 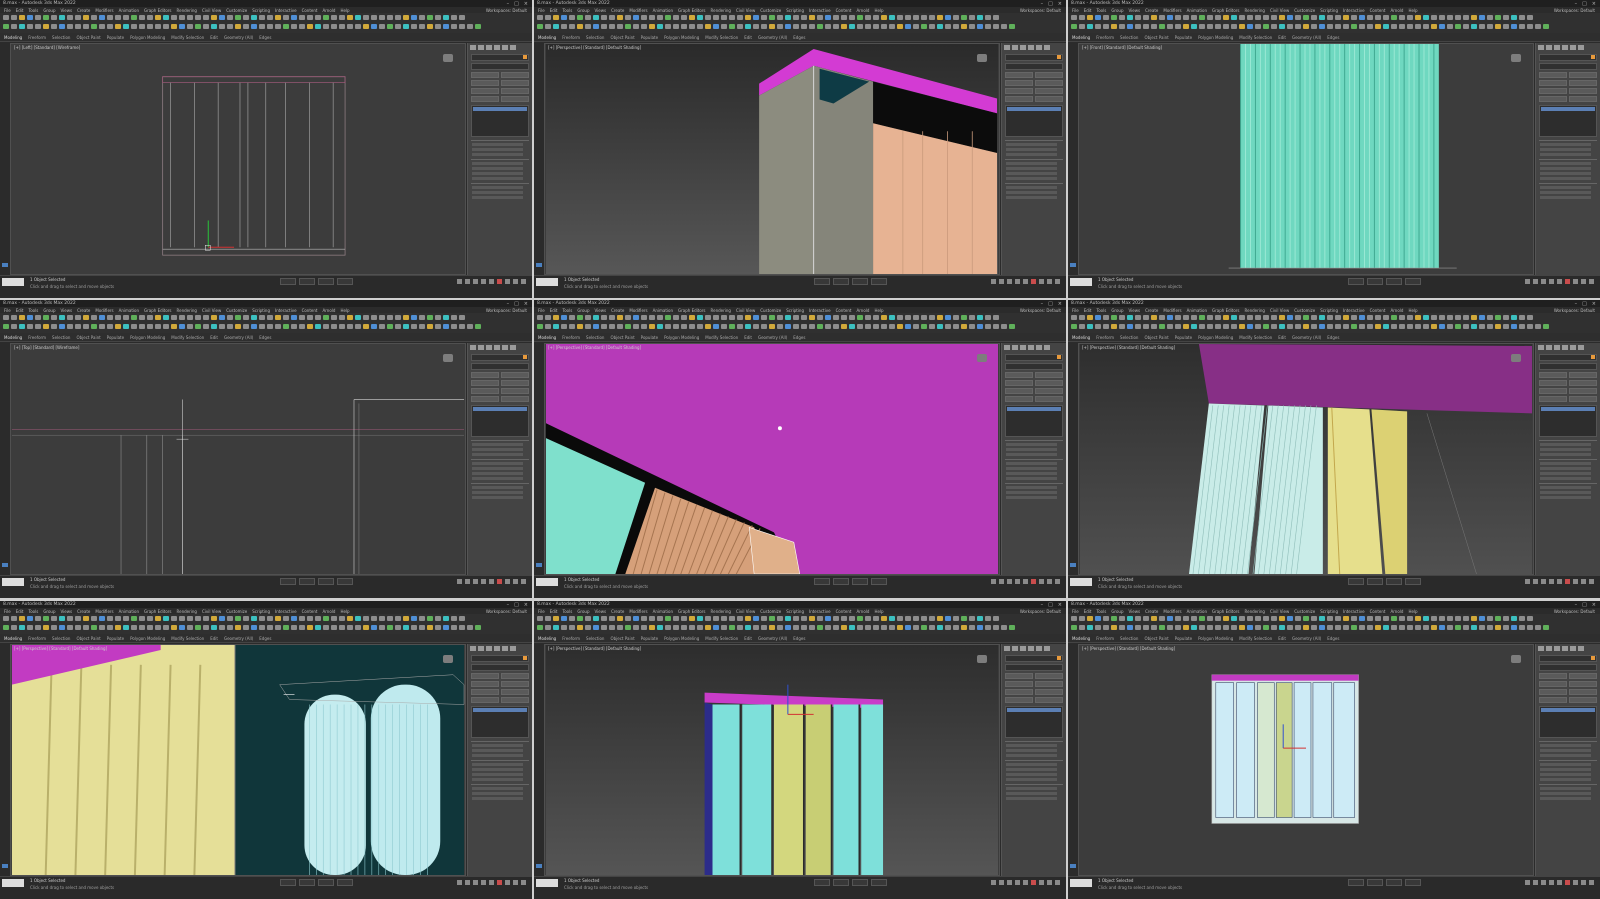 What do you see at coordinates (993, 882) in the screenshot?
I see `goto-start-icon` at bounding box center [993, 882].